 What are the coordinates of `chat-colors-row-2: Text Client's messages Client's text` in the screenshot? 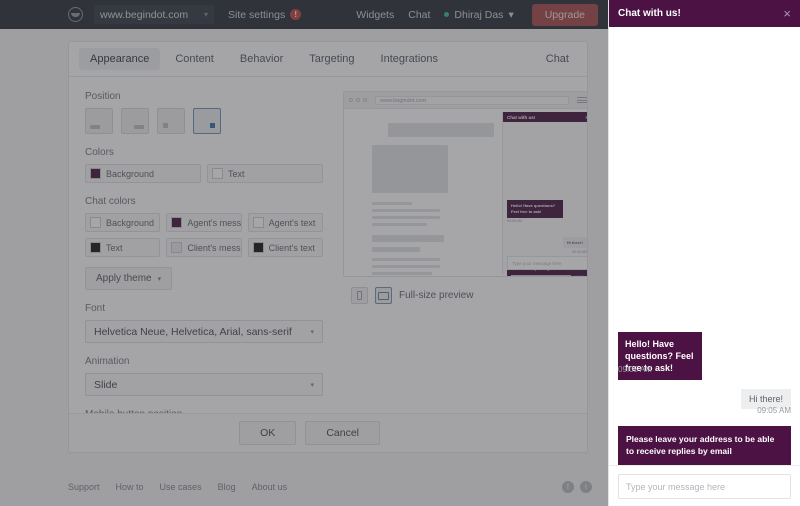 It's located at (204, 247).